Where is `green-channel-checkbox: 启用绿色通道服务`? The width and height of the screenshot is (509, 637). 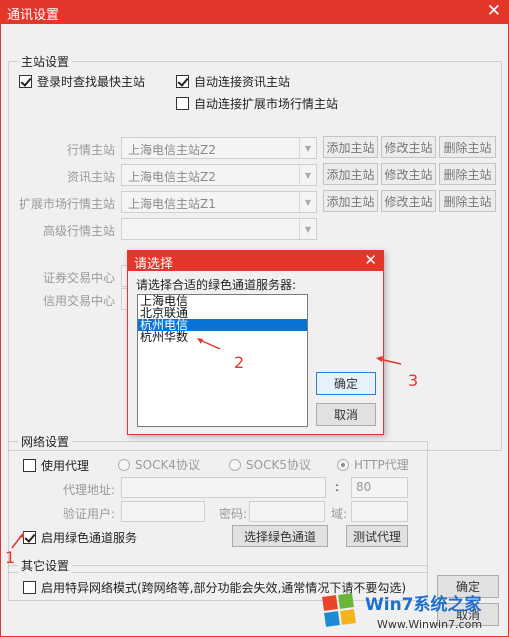 green-channel-checkbox: 启用绿色通道服务 is located at coordinates (80, 537).